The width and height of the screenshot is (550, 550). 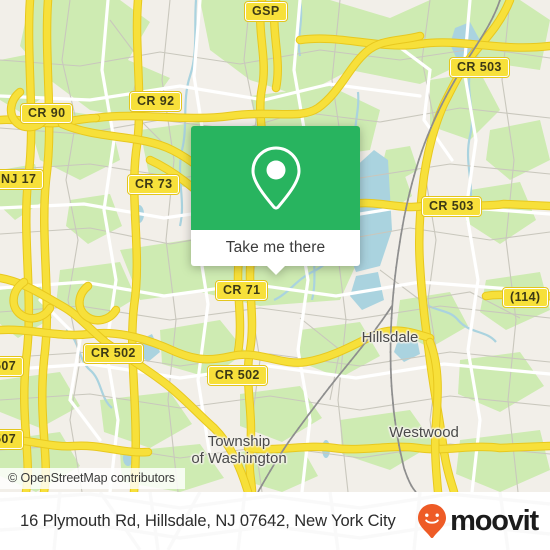 I want to click on place-label-hillsdale: Hillsdale, so click(x=390, y=337).